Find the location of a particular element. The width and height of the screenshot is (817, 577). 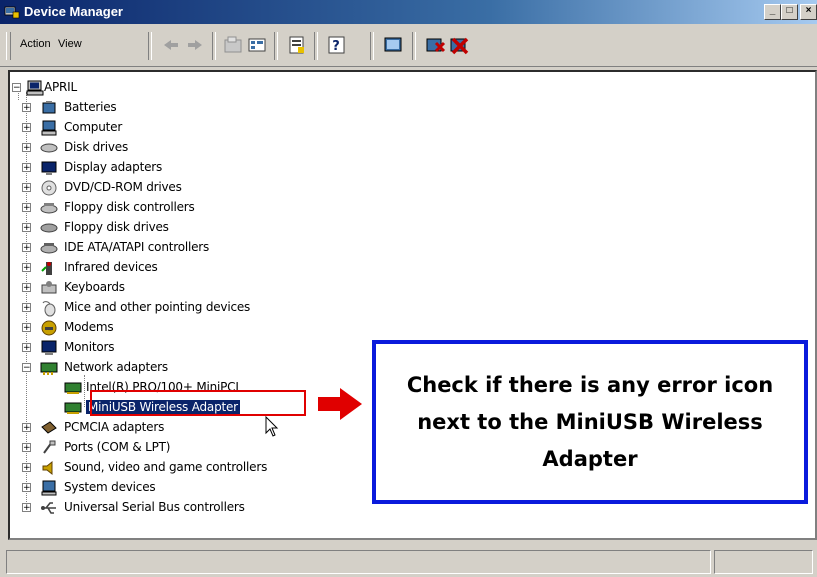

help-icon: ? is located at coordinates (337, 45).